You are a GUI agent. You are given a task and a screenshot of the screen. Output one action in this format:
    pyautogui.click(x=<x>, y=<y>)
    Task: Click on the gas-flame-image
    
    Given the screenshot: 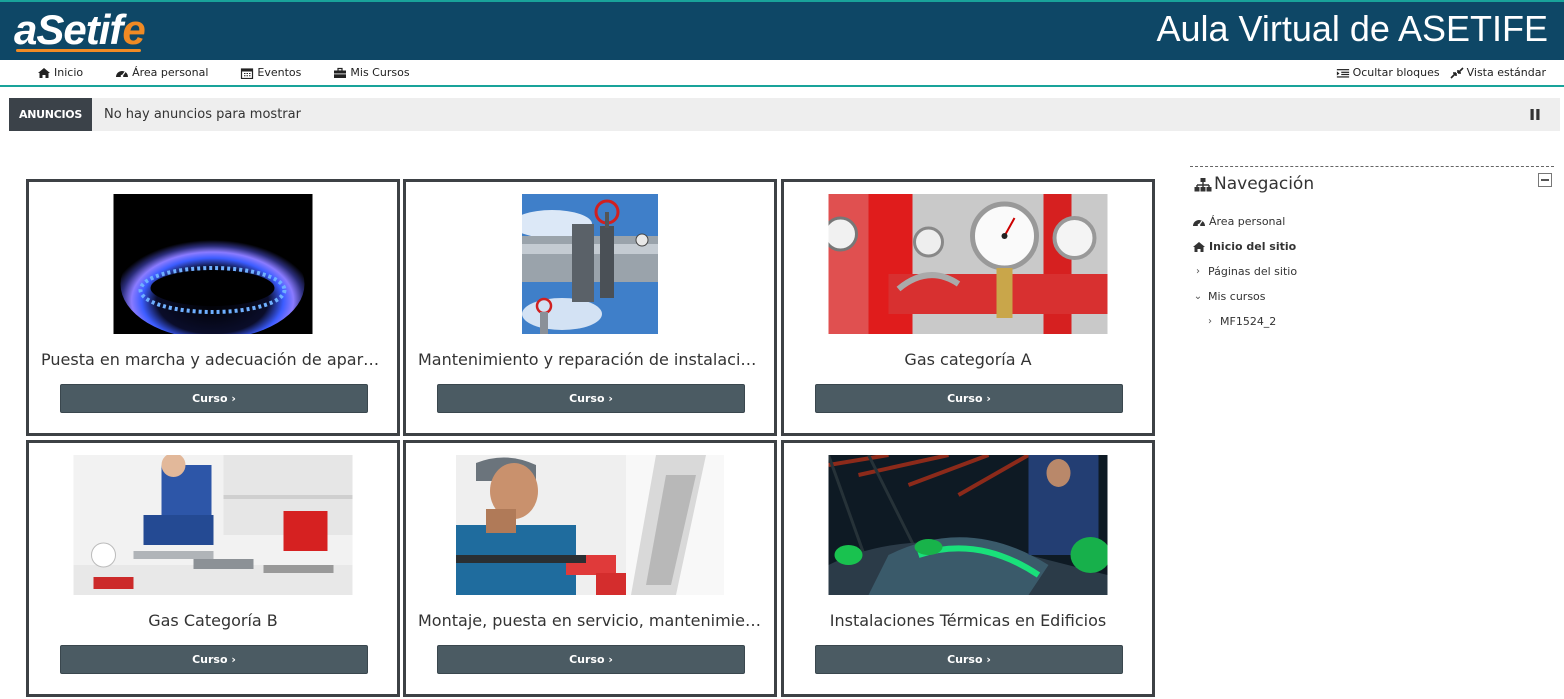 What is the action you would take?
    pyautogui.click(x=213, y=264)
    